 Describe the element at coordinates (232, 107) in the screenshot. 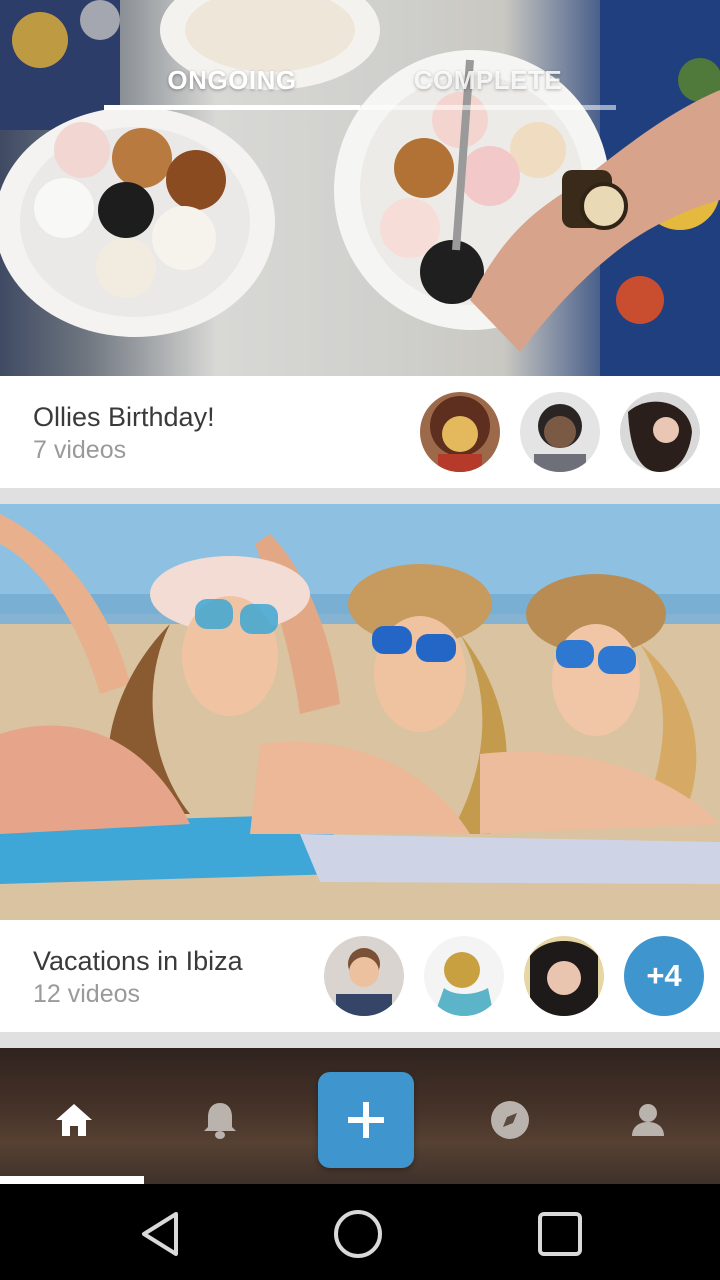

I see `tab-active-indicator` at that location.